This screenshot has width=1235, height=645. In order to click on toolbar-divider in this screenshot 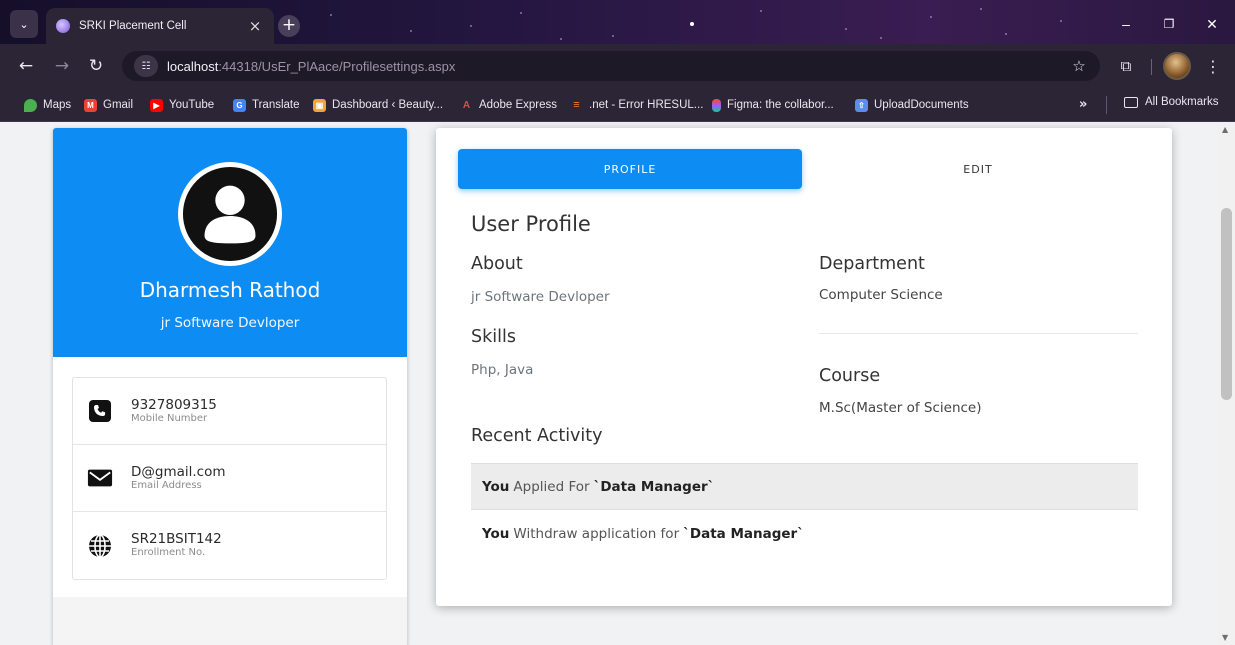, I will do `click(1151, 67)`.